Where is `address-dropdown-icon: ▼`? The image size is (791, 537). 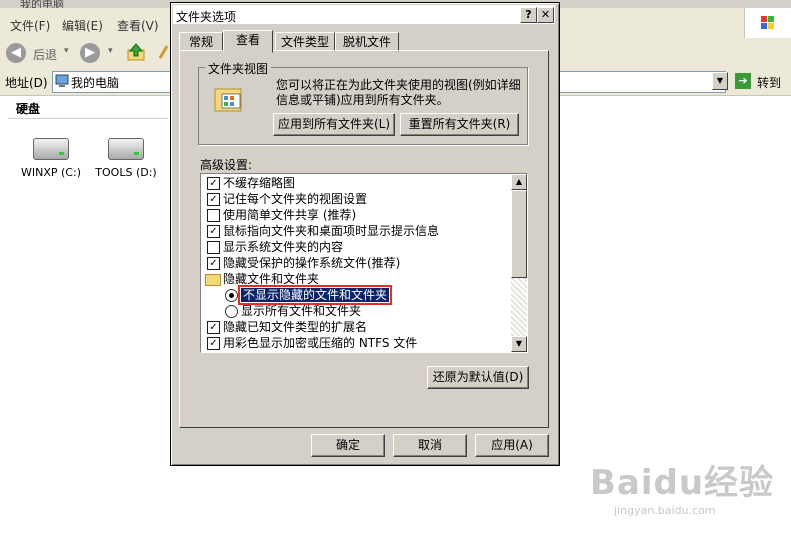 address-dropdown-icon: ▼ is located at coordinates (720, 81).